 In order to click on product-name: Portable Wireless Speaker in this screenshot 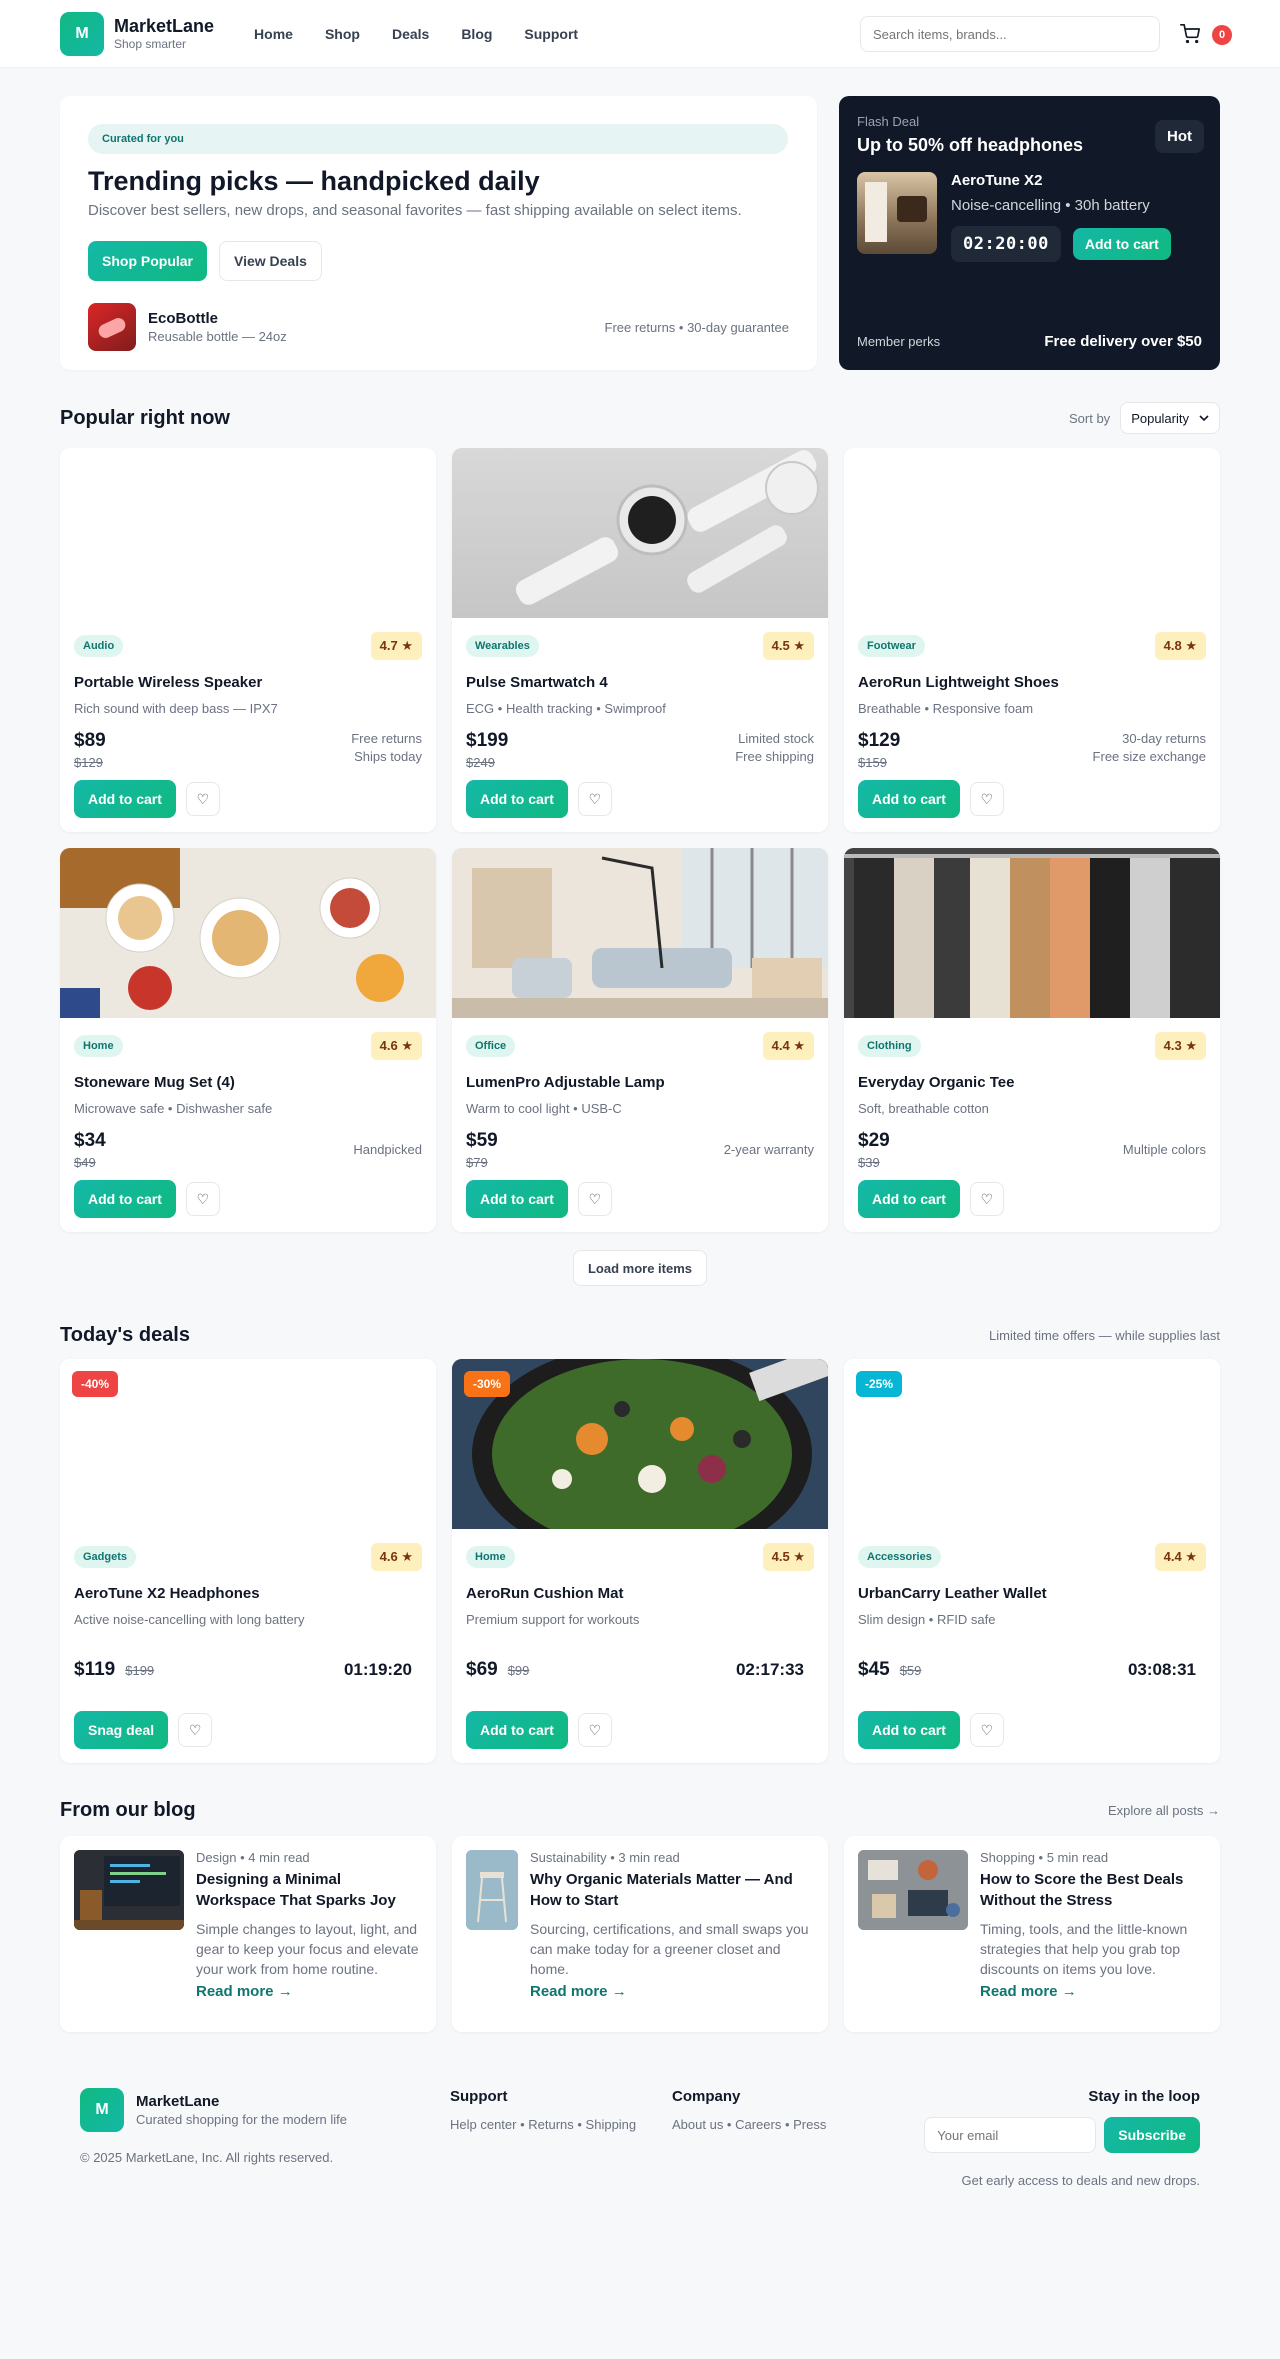, I will do `click(248, 682)`.